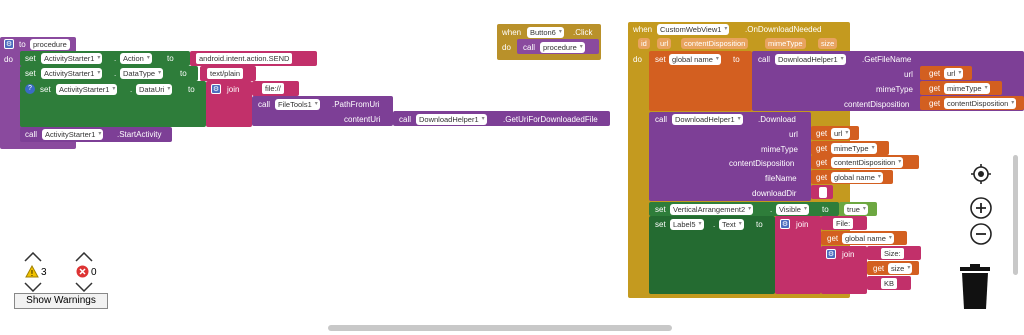 Image resolution: width=1024 pixels, height=335 pixels. Describe the element at coordinates (84, 287) in the screenshot. I see `errors-expand-icon` at that location.